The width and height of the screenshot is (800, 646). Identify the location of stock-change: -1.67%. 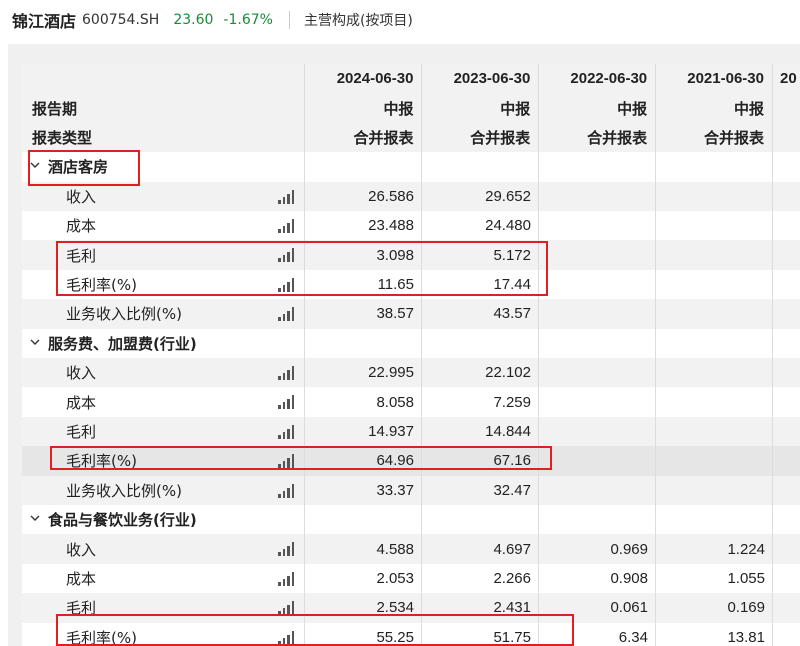
(248, 20).